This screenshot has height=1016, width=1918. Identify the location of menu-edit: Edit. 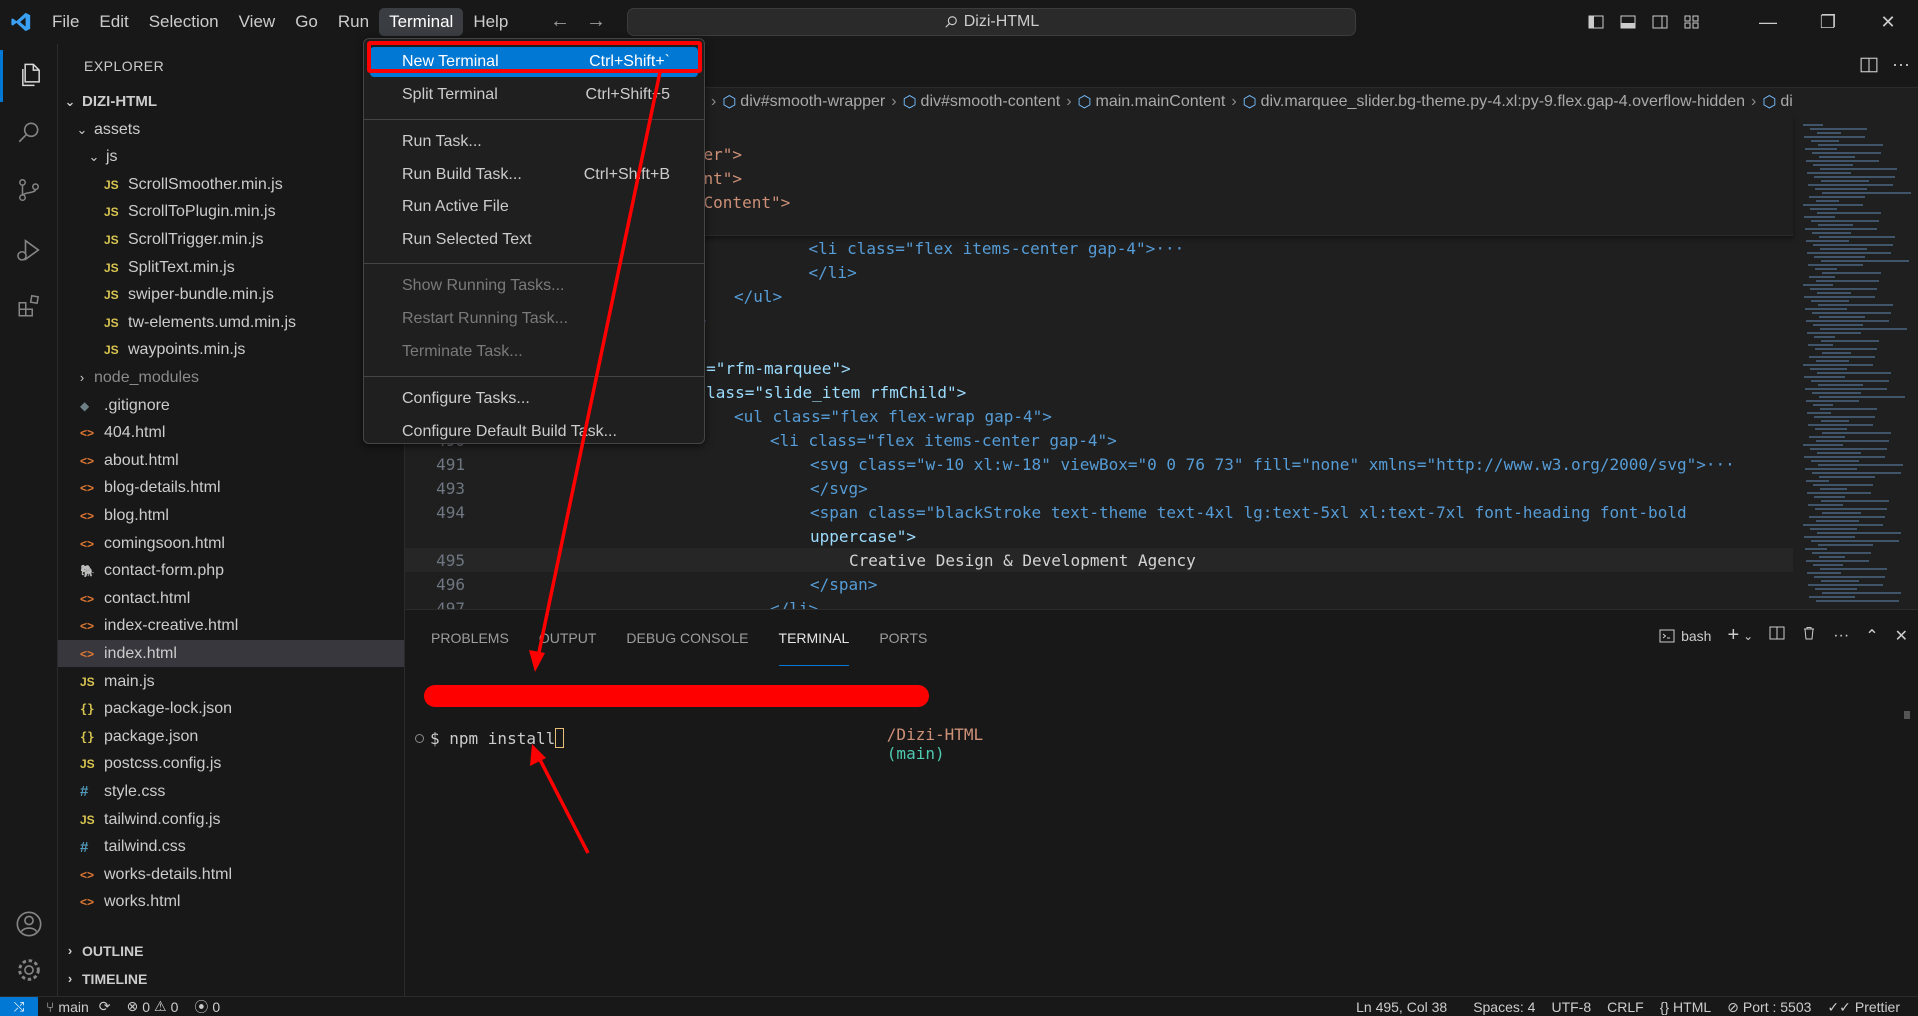
(113, 22).